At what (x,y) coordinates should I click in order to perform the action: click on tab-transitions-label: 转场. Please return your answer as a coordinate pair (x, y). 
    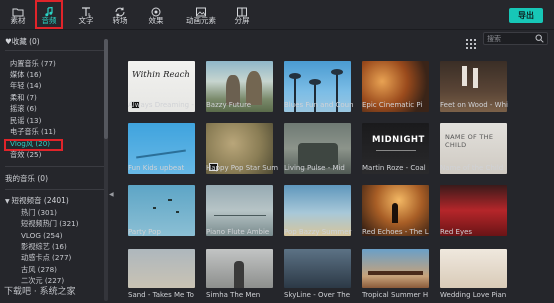
    Looking at the image, I should click on (120, 20).